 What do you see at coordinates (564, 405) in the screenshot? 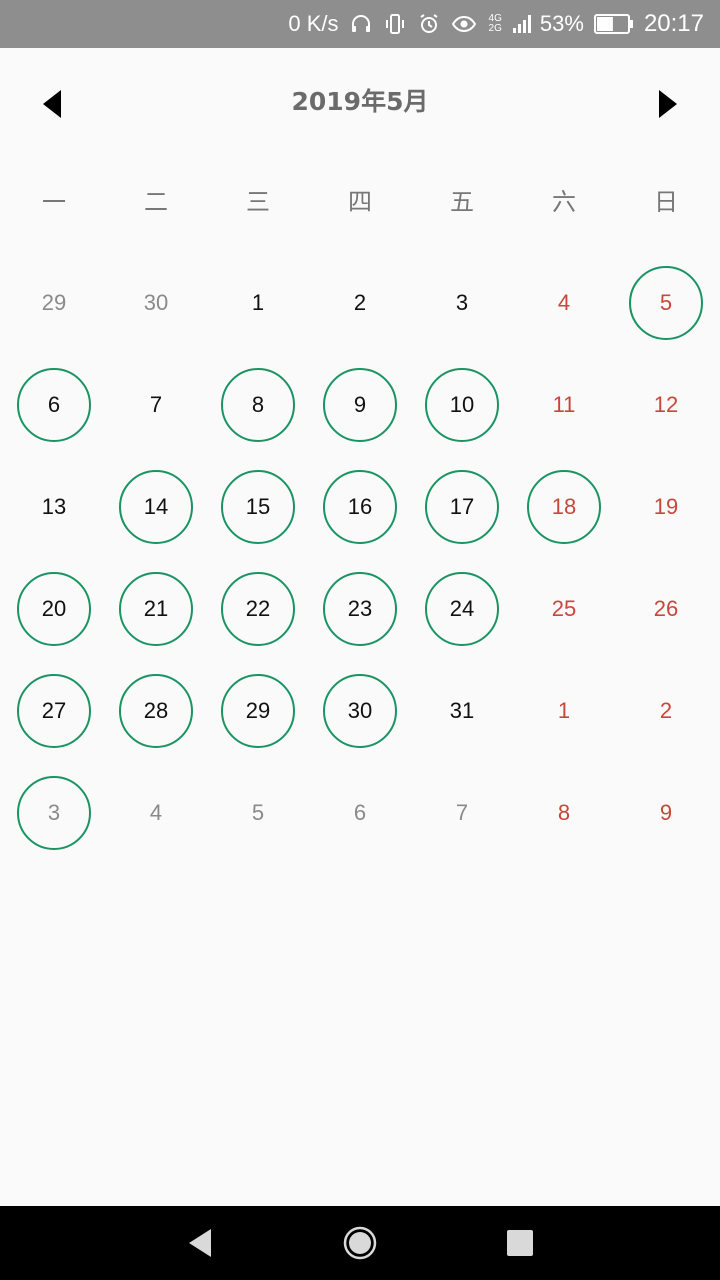
I see `calendar-day: 11` at bounding box center [564, 405].